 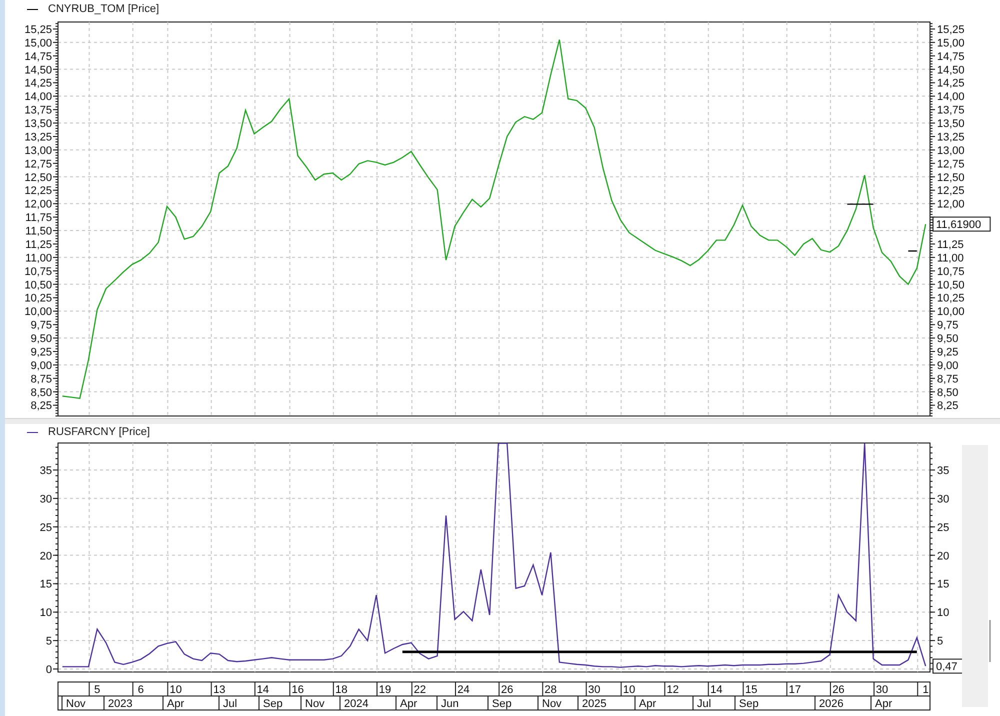 What do you see at coordinates (38, 164) in the screenshot?
I see `tick-label: 12,75` at bounding box center [38, 164].